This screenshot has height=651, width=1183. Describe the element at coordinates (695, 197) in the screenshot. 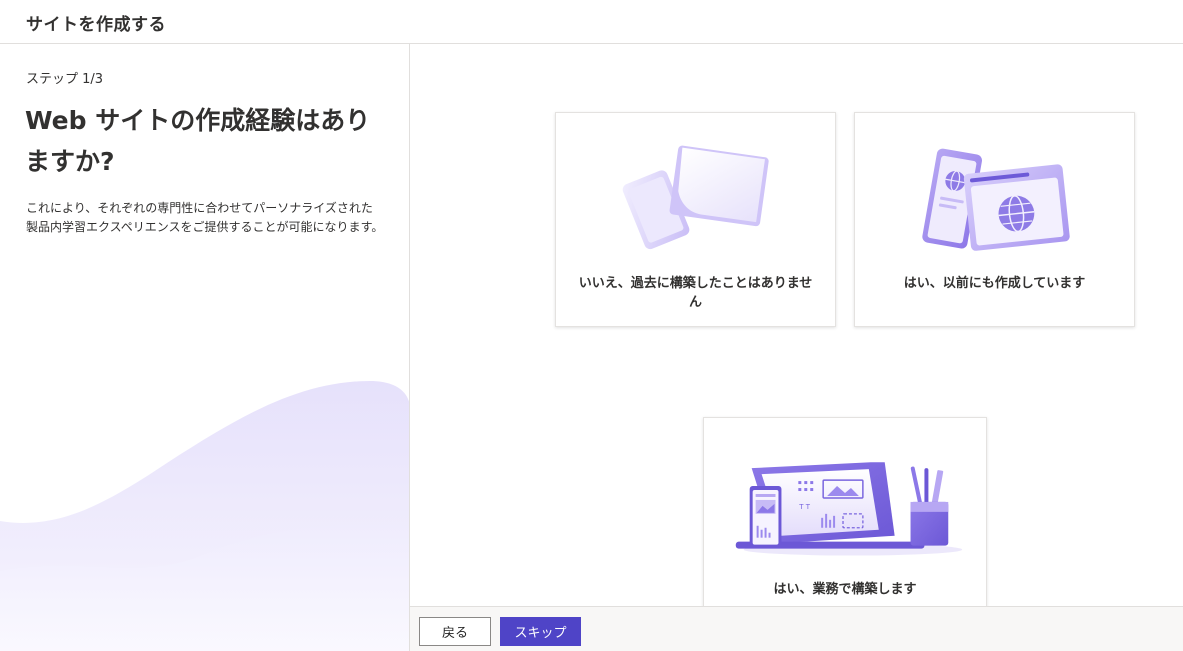

I see `loose-papers-illustration` at that location.